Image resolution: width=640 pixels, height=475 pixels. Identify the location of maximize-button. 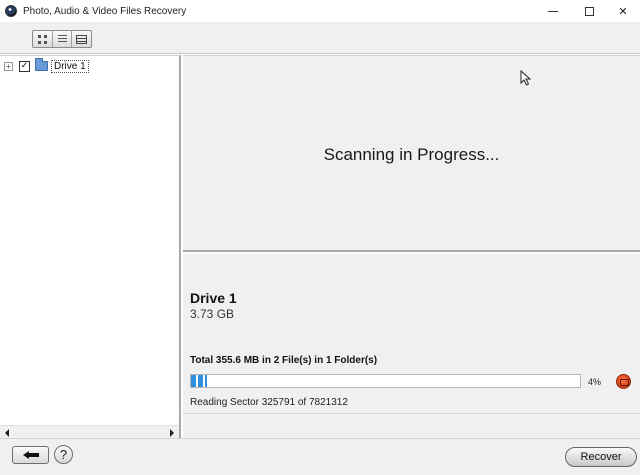
(589, 11).